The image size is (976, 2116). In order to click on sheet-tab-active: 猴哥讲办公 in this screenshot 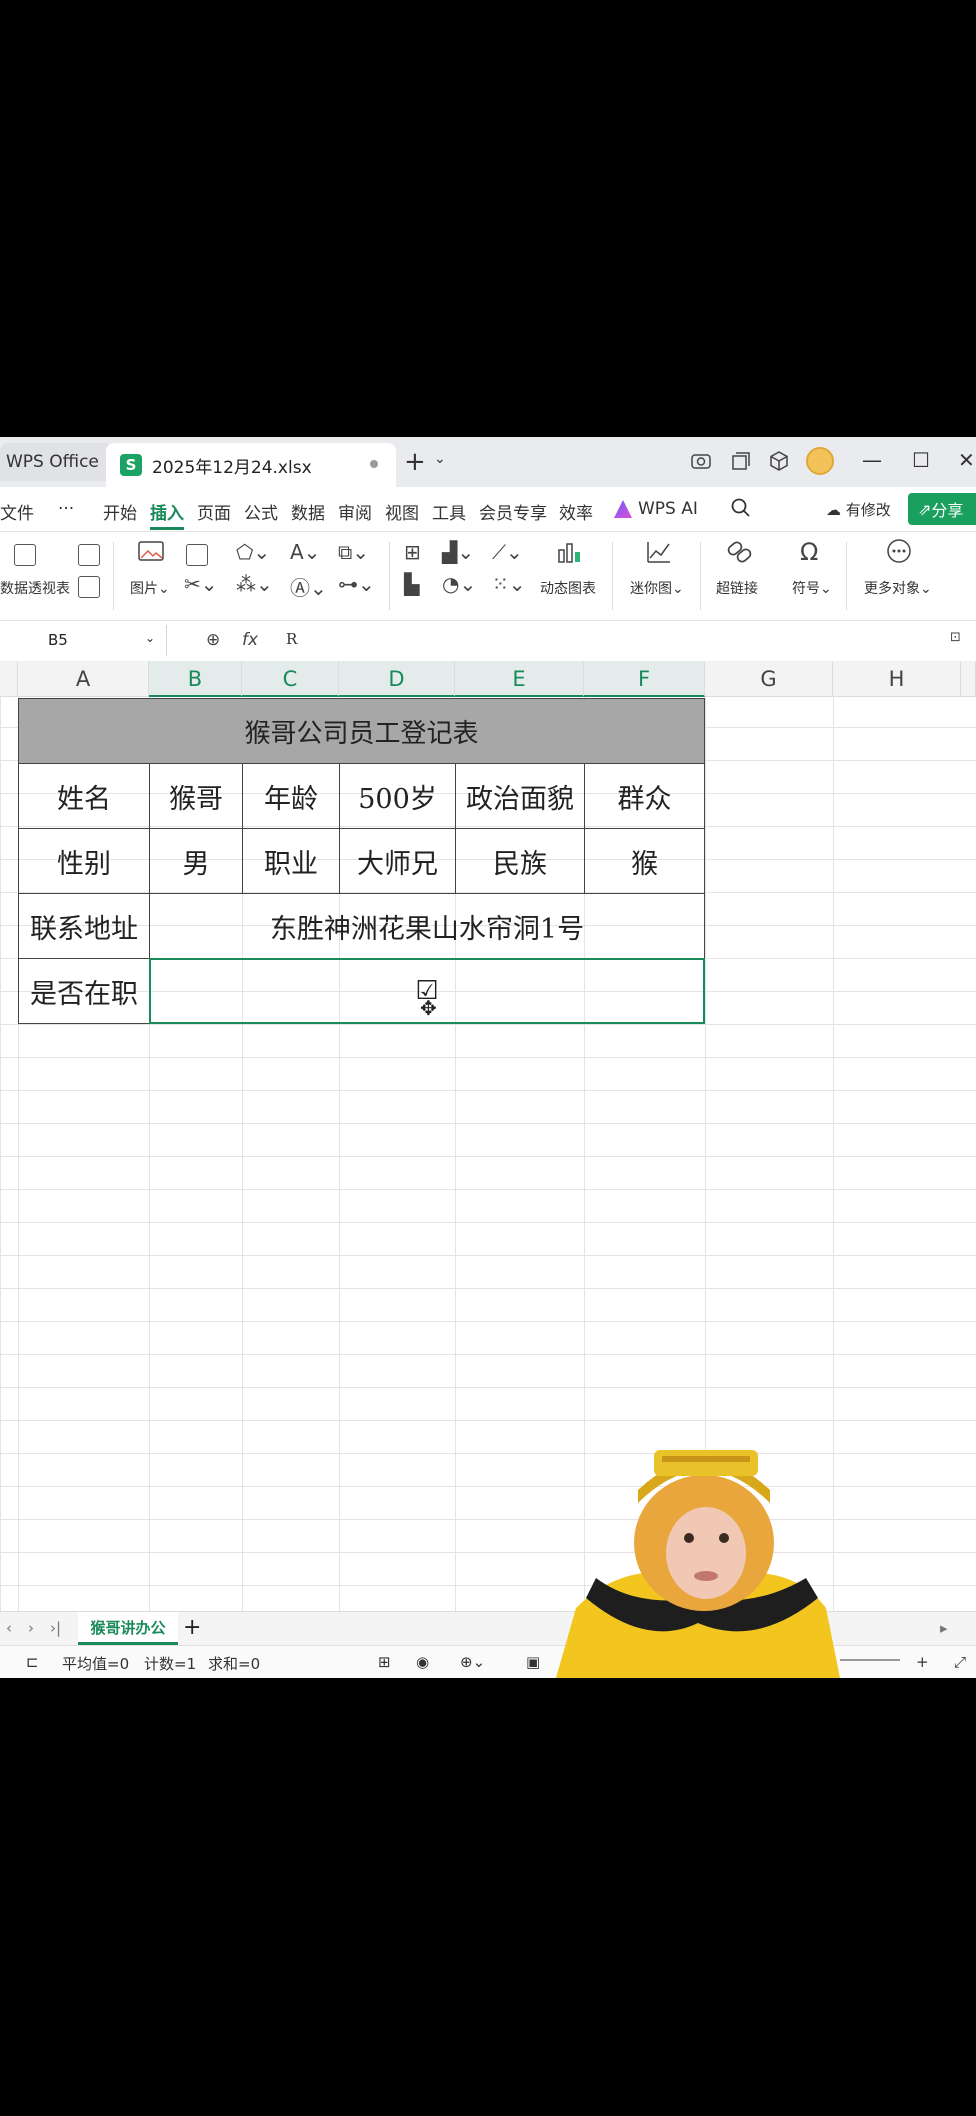, I will do `click(128, 1628)`.